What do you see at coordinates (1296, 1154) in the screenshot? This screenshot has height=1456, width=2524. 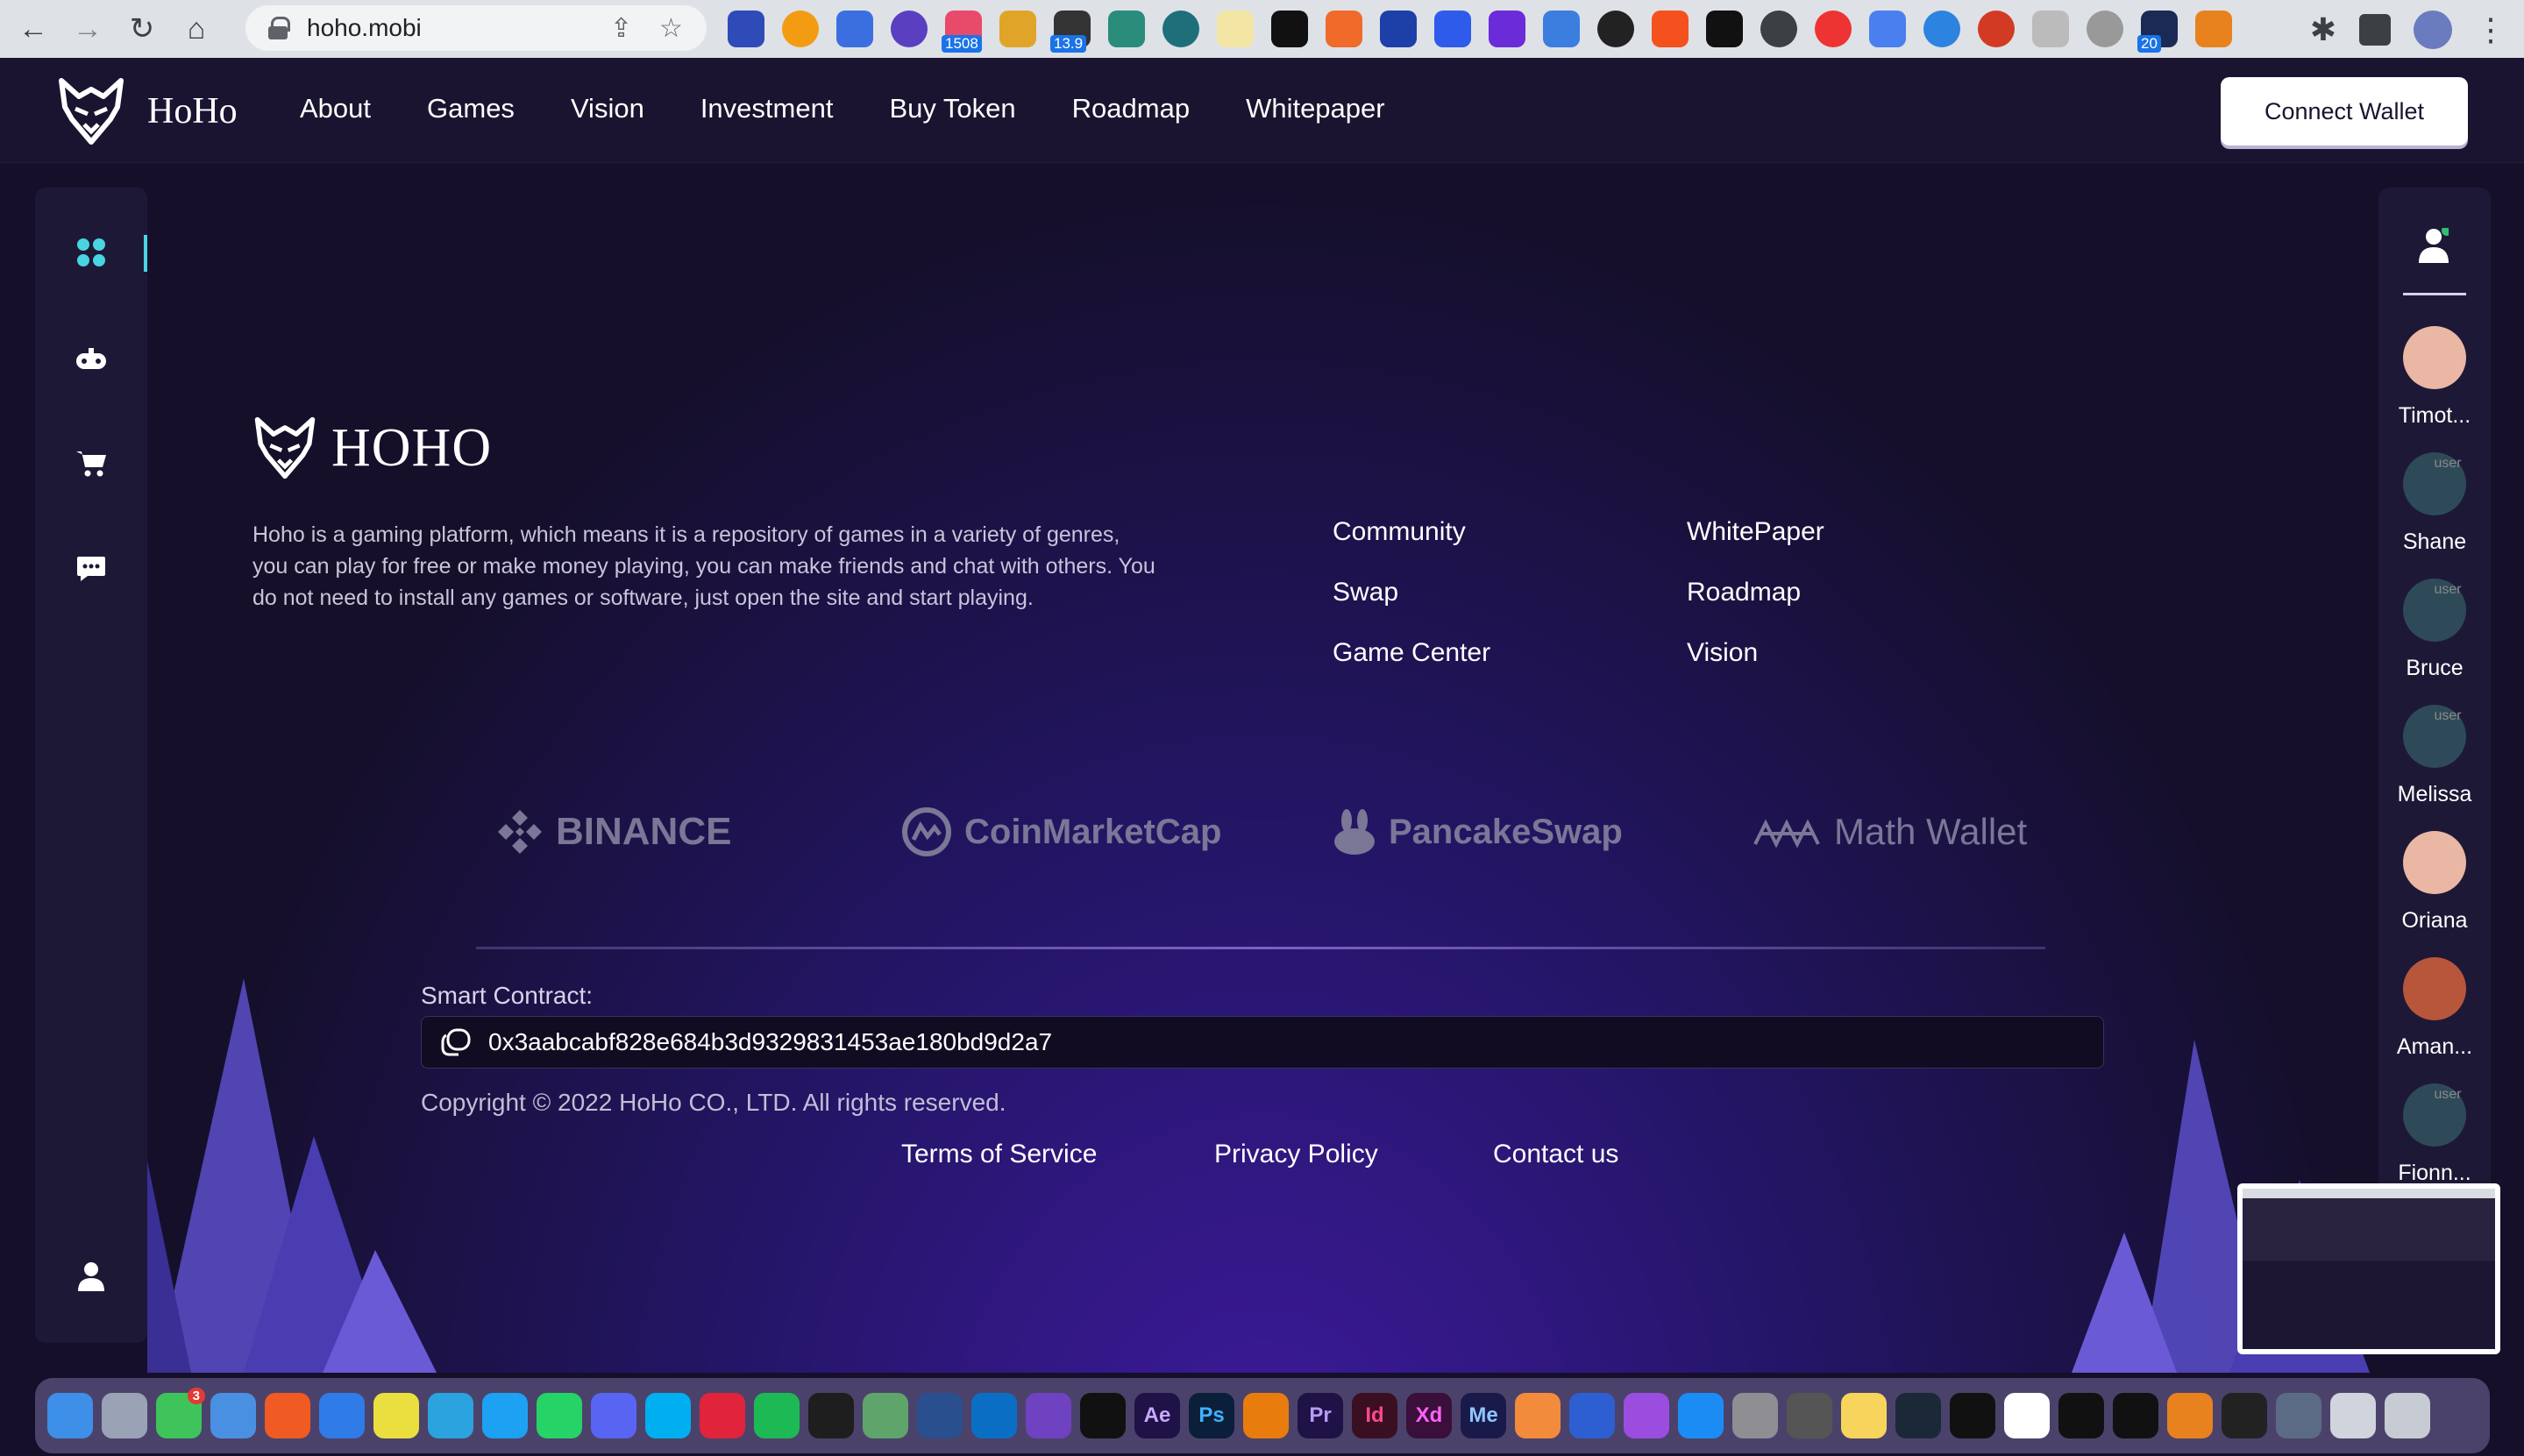 I see `privacy-policy-link: Privacy Policy` at bounding box center [1296, 1154].